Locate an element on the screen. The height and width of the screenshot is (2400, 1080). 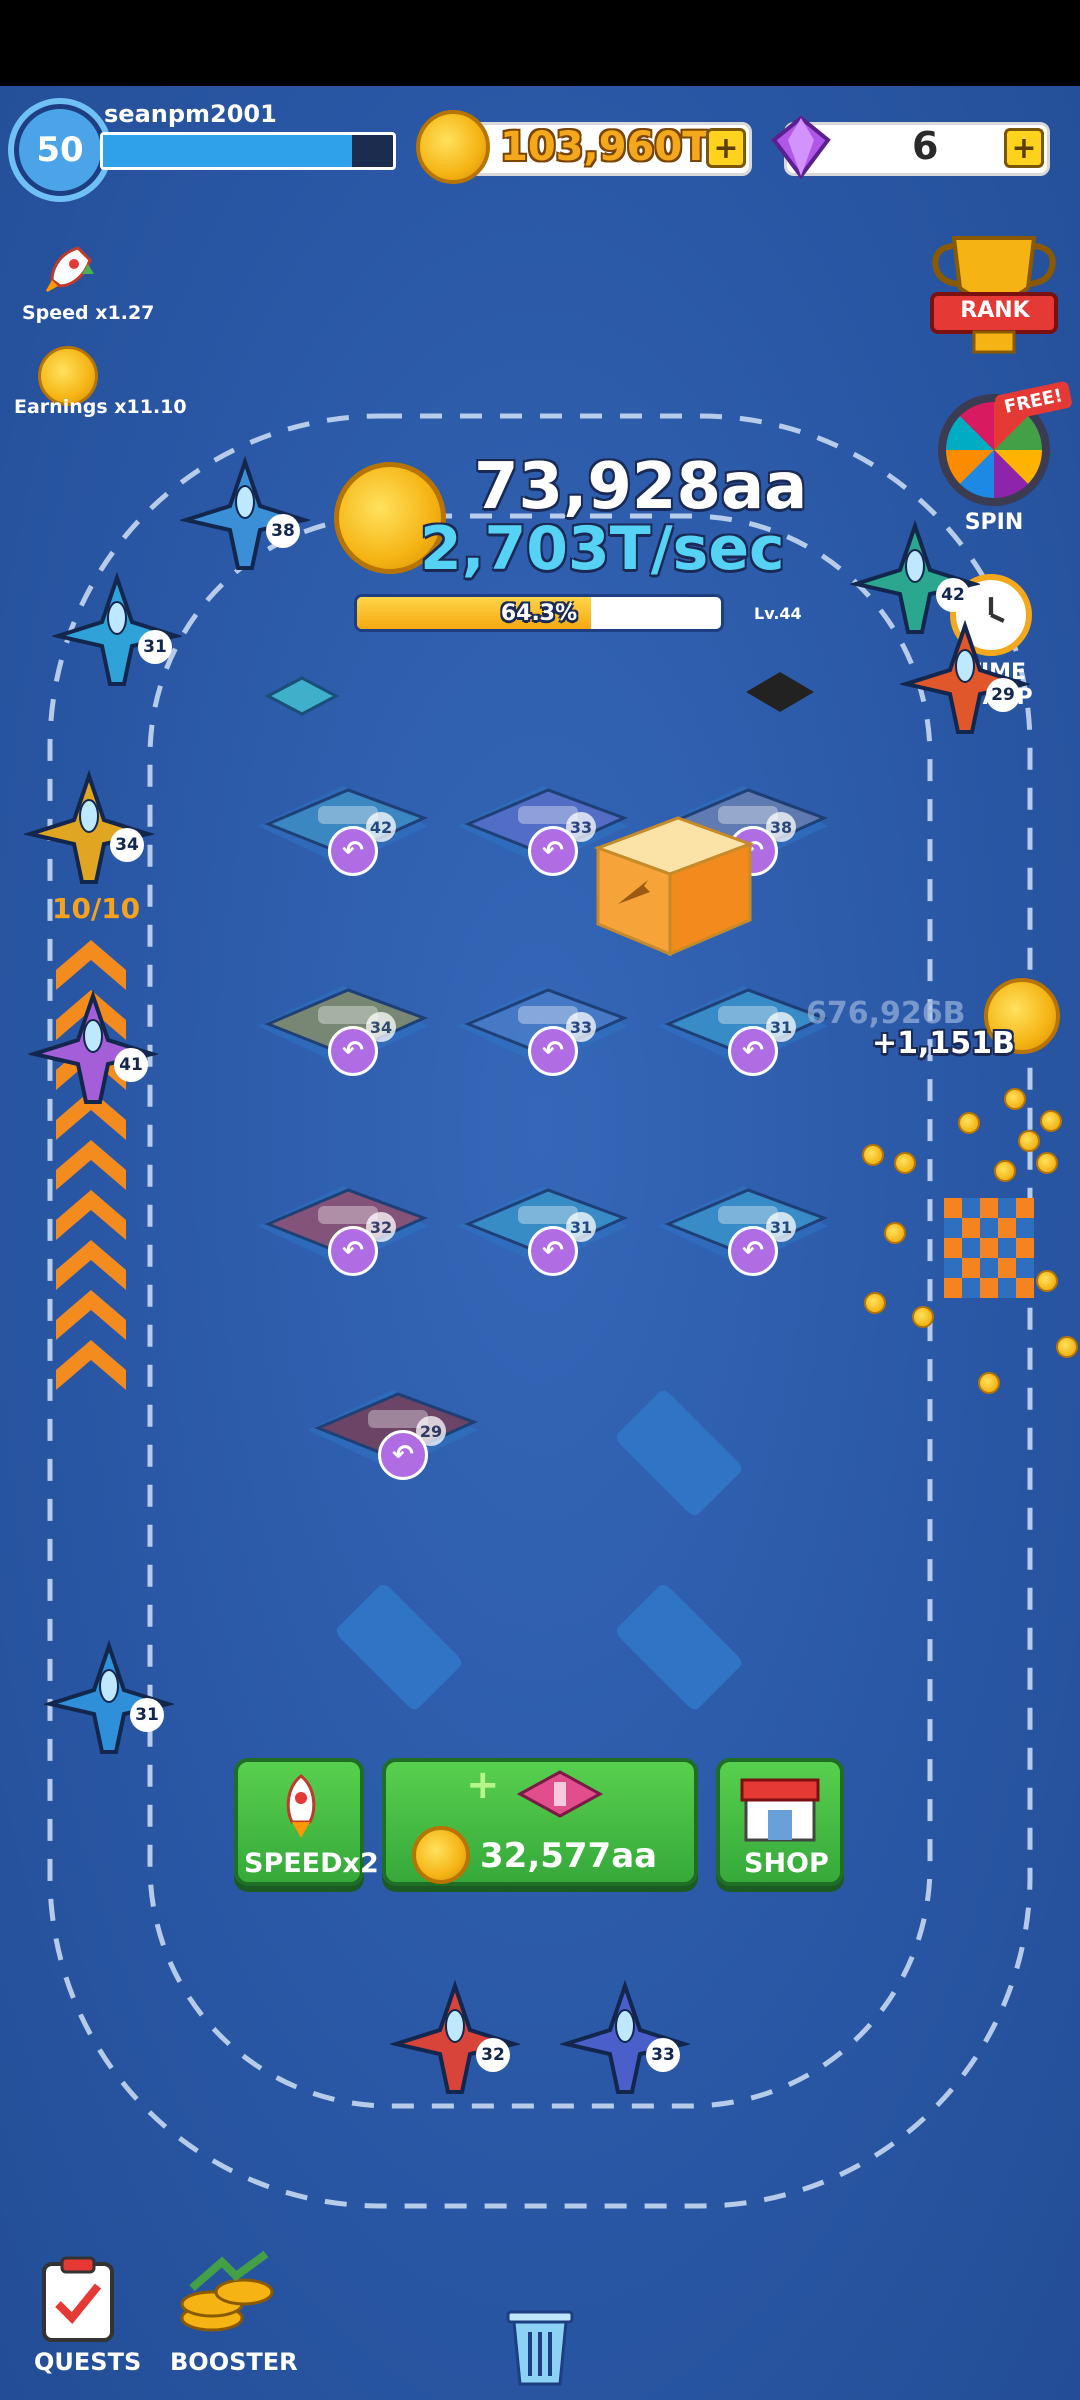
gem-icon is located at coordinates (801, 147).